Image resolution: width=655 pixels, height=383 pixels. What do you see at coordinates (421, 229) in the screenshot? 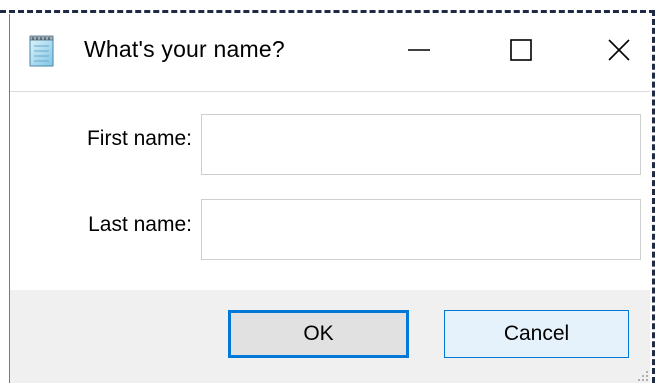
I see `last-name-field` at bounding box center [421, 229].